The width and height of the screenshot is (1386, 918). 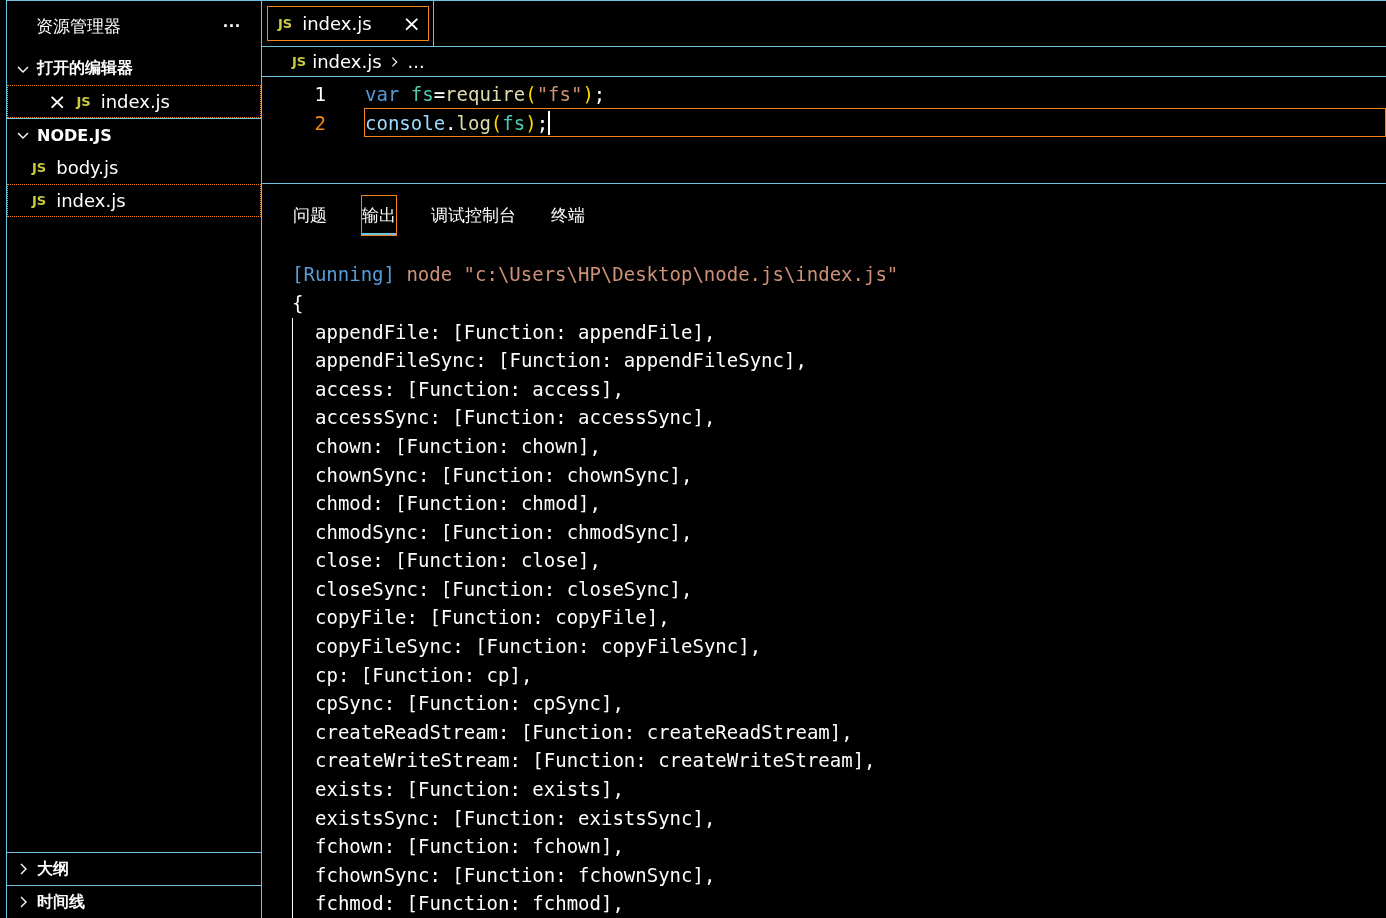 What do you see at coordinates (87, 167) in the screenshot?
I see `file-name: body.js` at bounding box center [87, 167].